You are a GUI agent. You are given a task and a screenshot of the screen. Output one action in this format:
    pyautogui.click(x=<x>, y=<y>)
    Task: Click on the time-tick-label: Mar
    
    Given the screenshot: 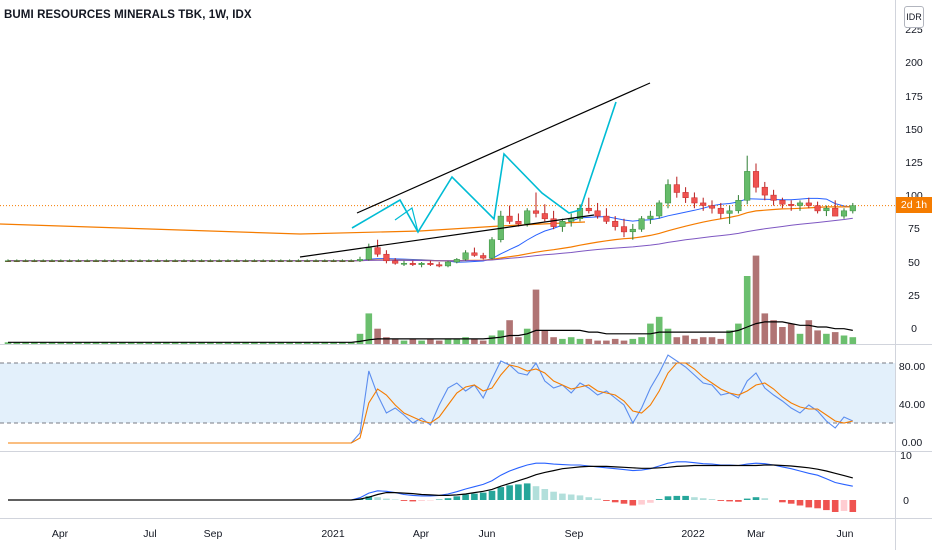 What is the action you would take?
    pyautogui.click(x=756, y=534)
    